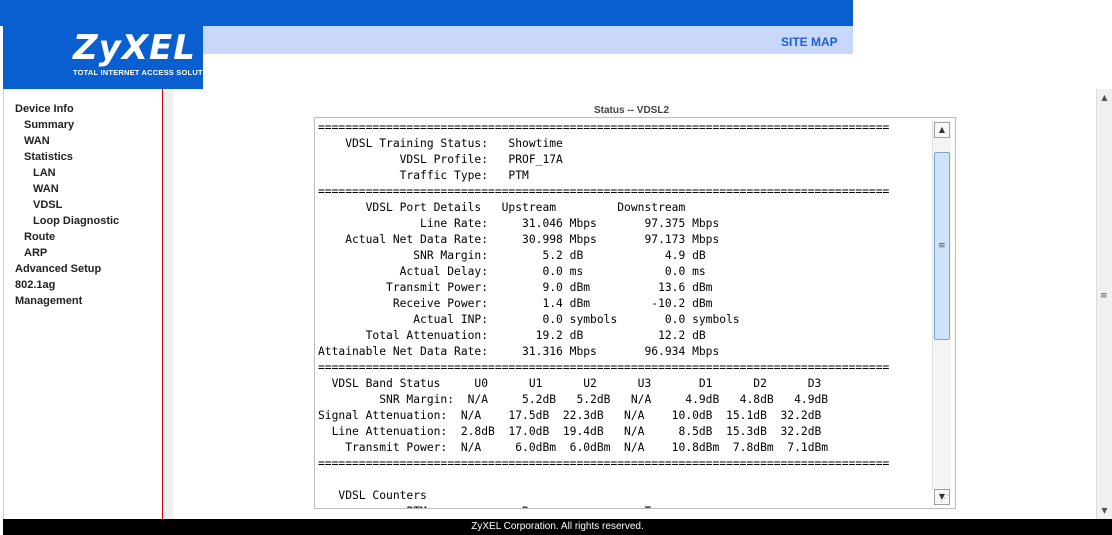  I want to click on sidebar-item-802-1ag: 802.1ag, so click(35, 285).